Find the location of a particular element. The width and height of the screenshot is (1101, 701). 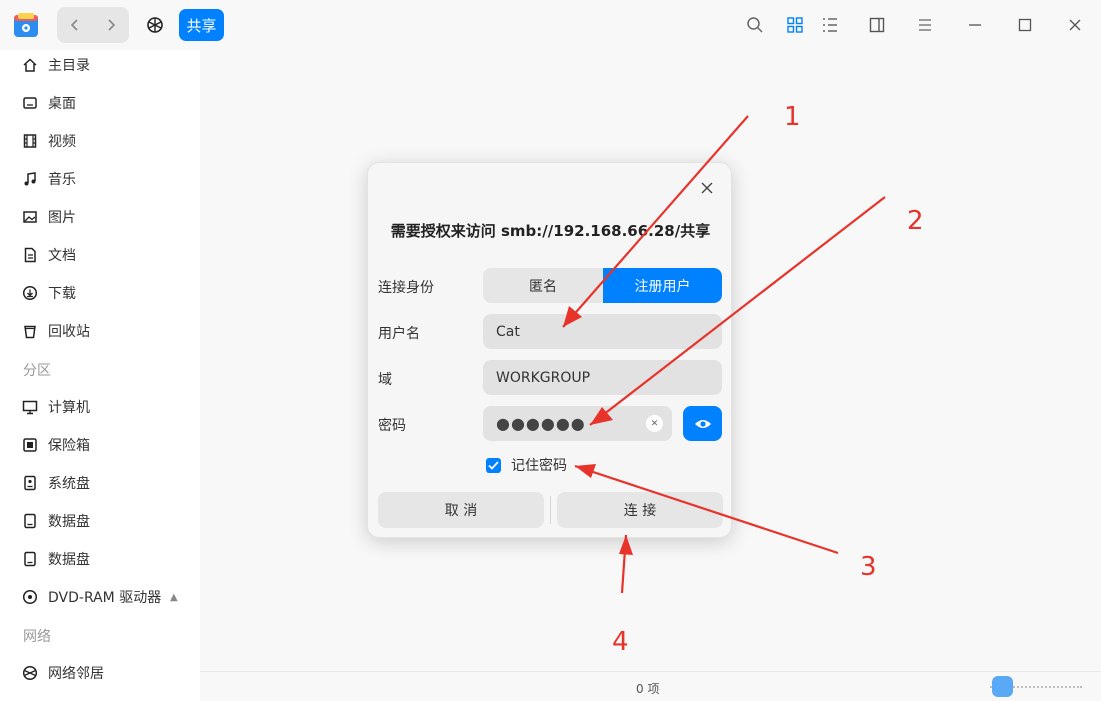

username-label: 用户名 is located at coordinates (399, 334).